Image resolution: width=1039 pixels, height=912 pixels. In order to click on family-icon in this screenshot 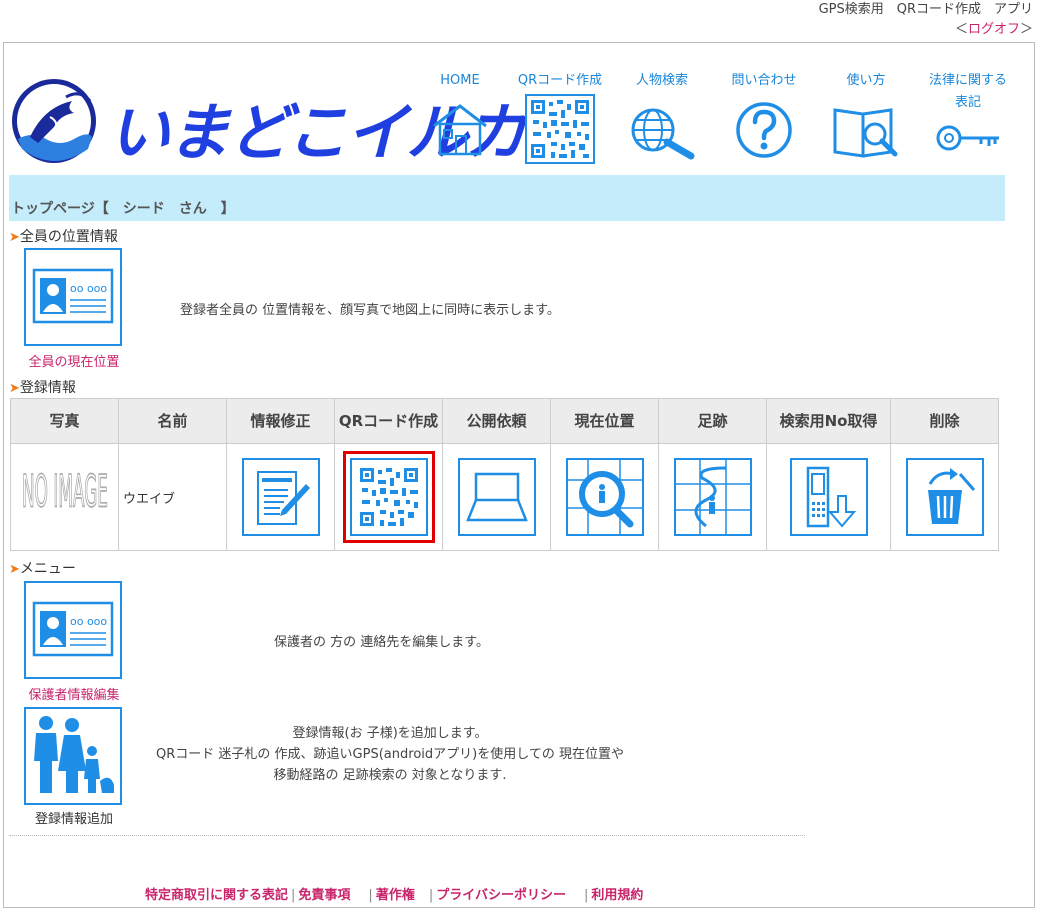, I will do `click(74, 754)`.